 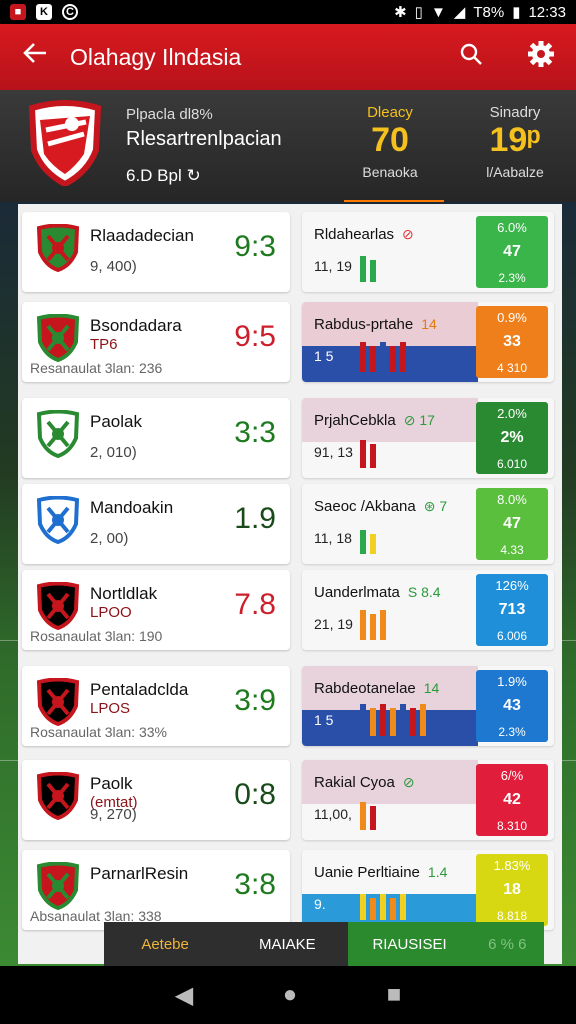 I want to click on stat-value: 70, so click(x=390, y=140).